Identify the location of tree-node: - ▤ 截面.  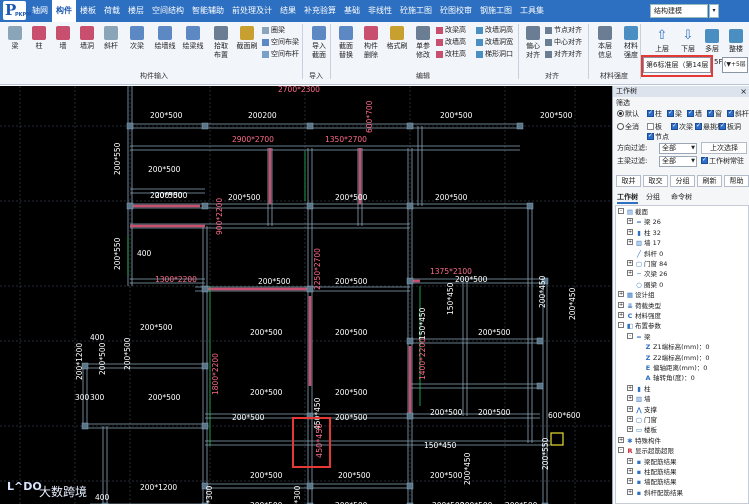
(633, 212).